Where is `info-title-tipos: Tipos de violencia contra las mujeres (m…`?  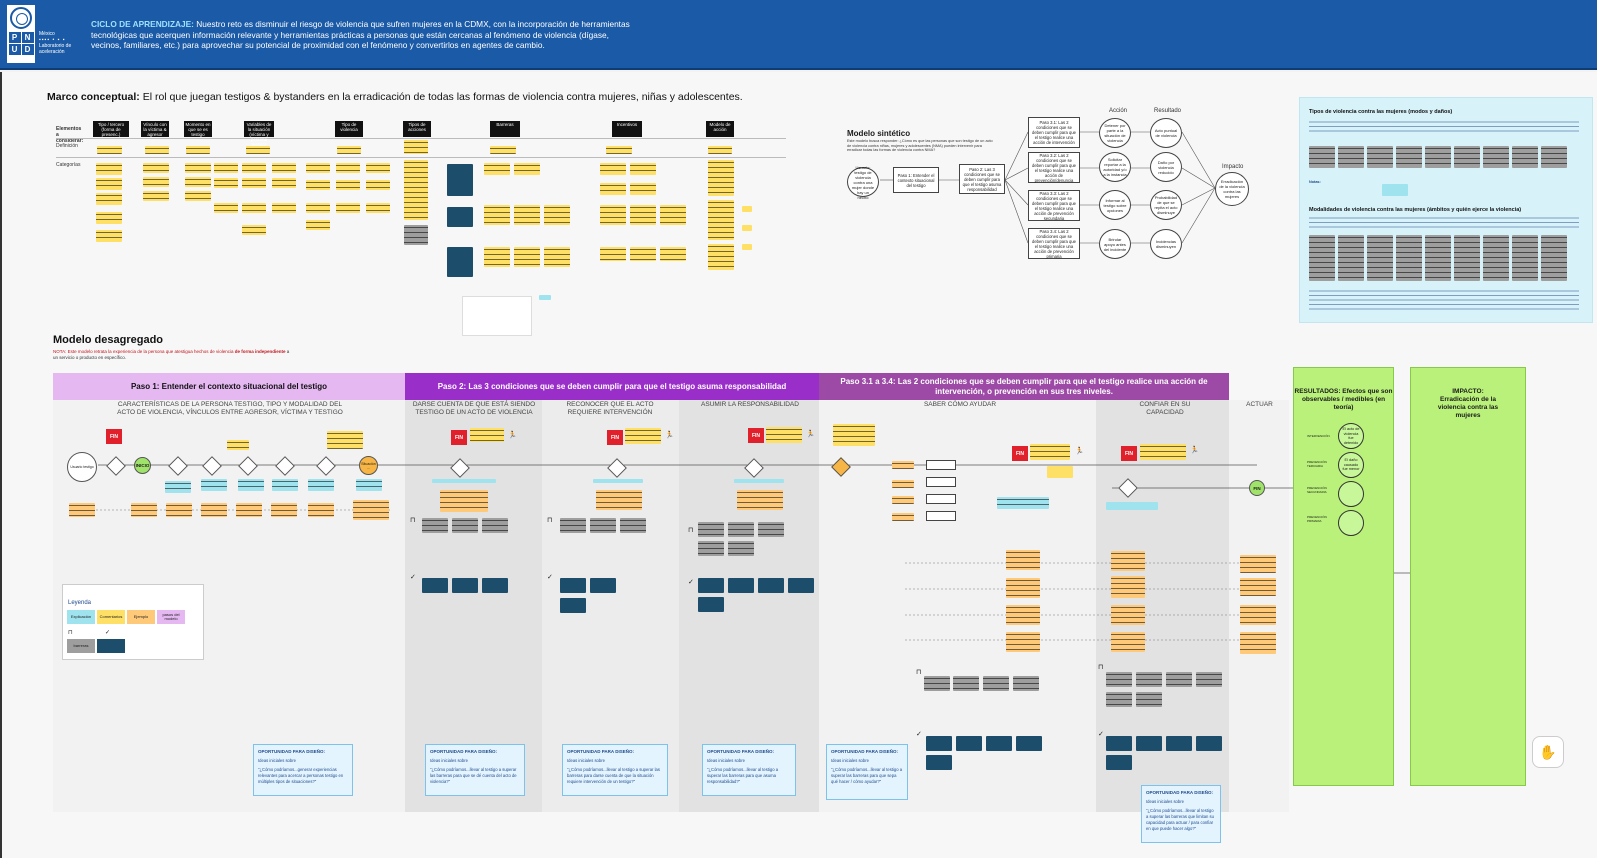
info-title-tipos: Tipos de violencia contra las mujeres (m… is located at coordinates (1381, 112).